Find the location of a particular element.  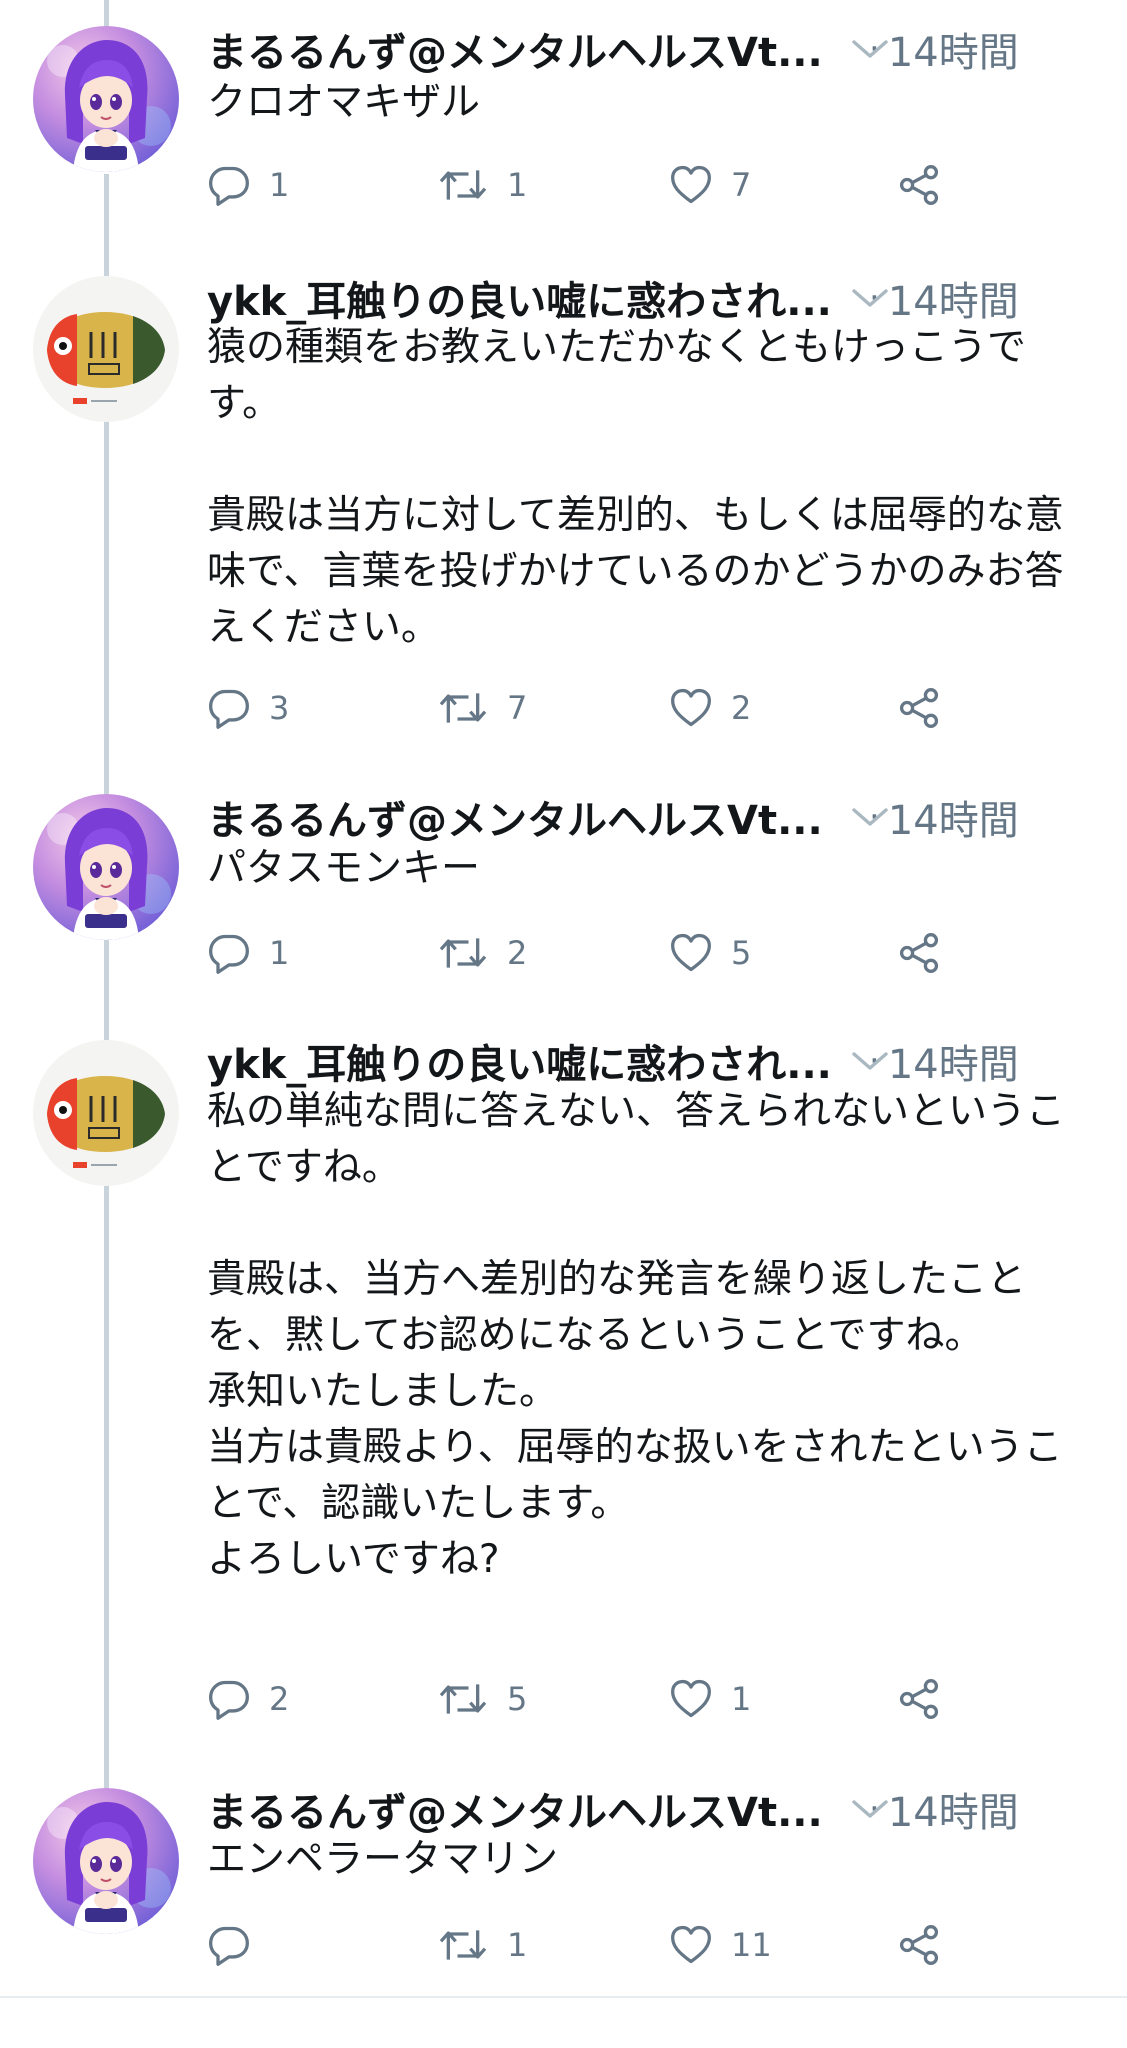

tweet-actions: 3 7 2 is located at coordinates (587, 708).